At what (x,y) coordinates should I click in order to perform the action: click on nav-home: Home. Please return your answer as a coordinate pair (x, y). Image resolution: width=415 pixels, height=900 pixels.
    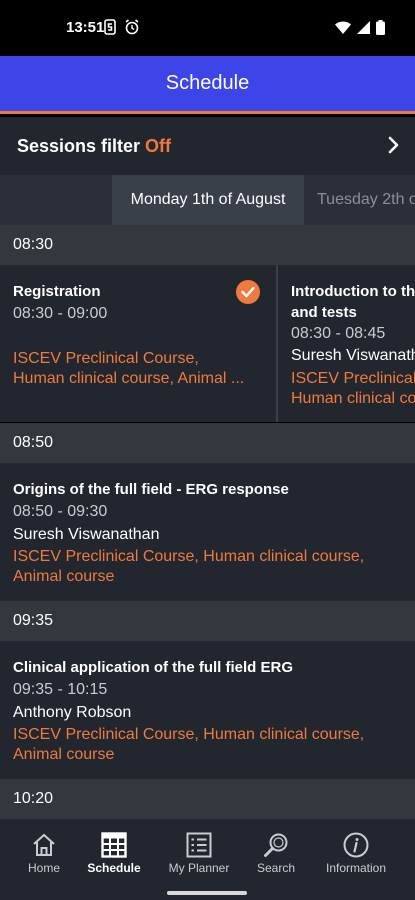
    Looking at the image, I should click on (44, 854).